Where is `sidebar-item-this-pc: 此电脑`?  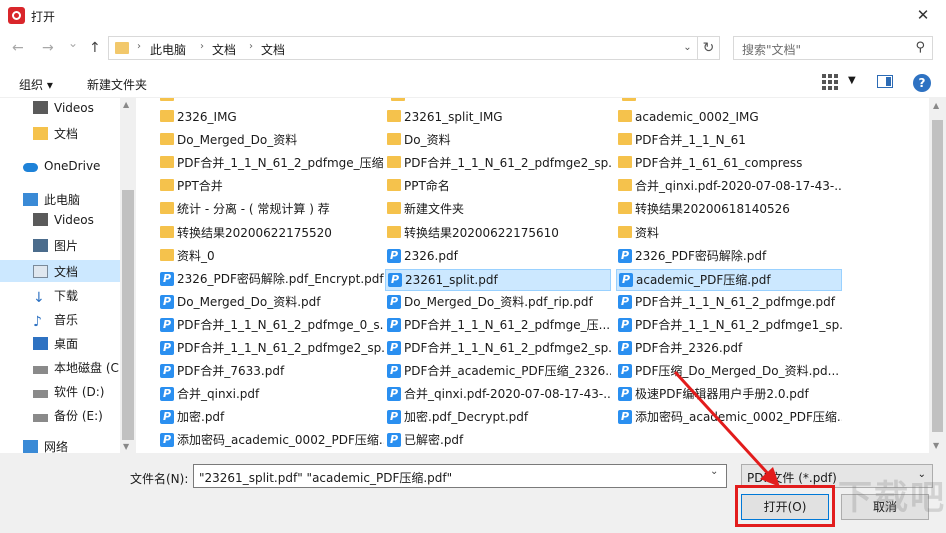 sidebar-item-this-pc: 此电脑 is located at coordinates (51, 202).